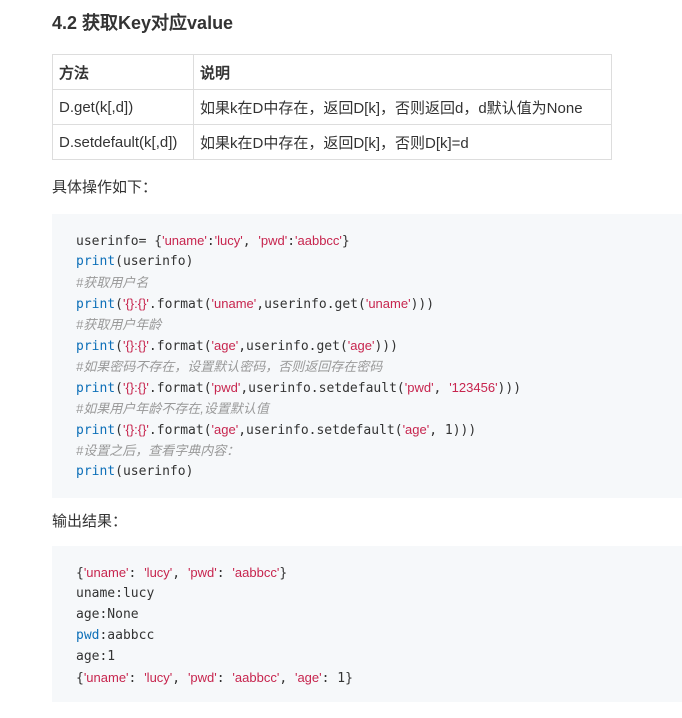  I want to click on code-line: #如果用户年龄不存在,设置默认值, so click(379, 408).